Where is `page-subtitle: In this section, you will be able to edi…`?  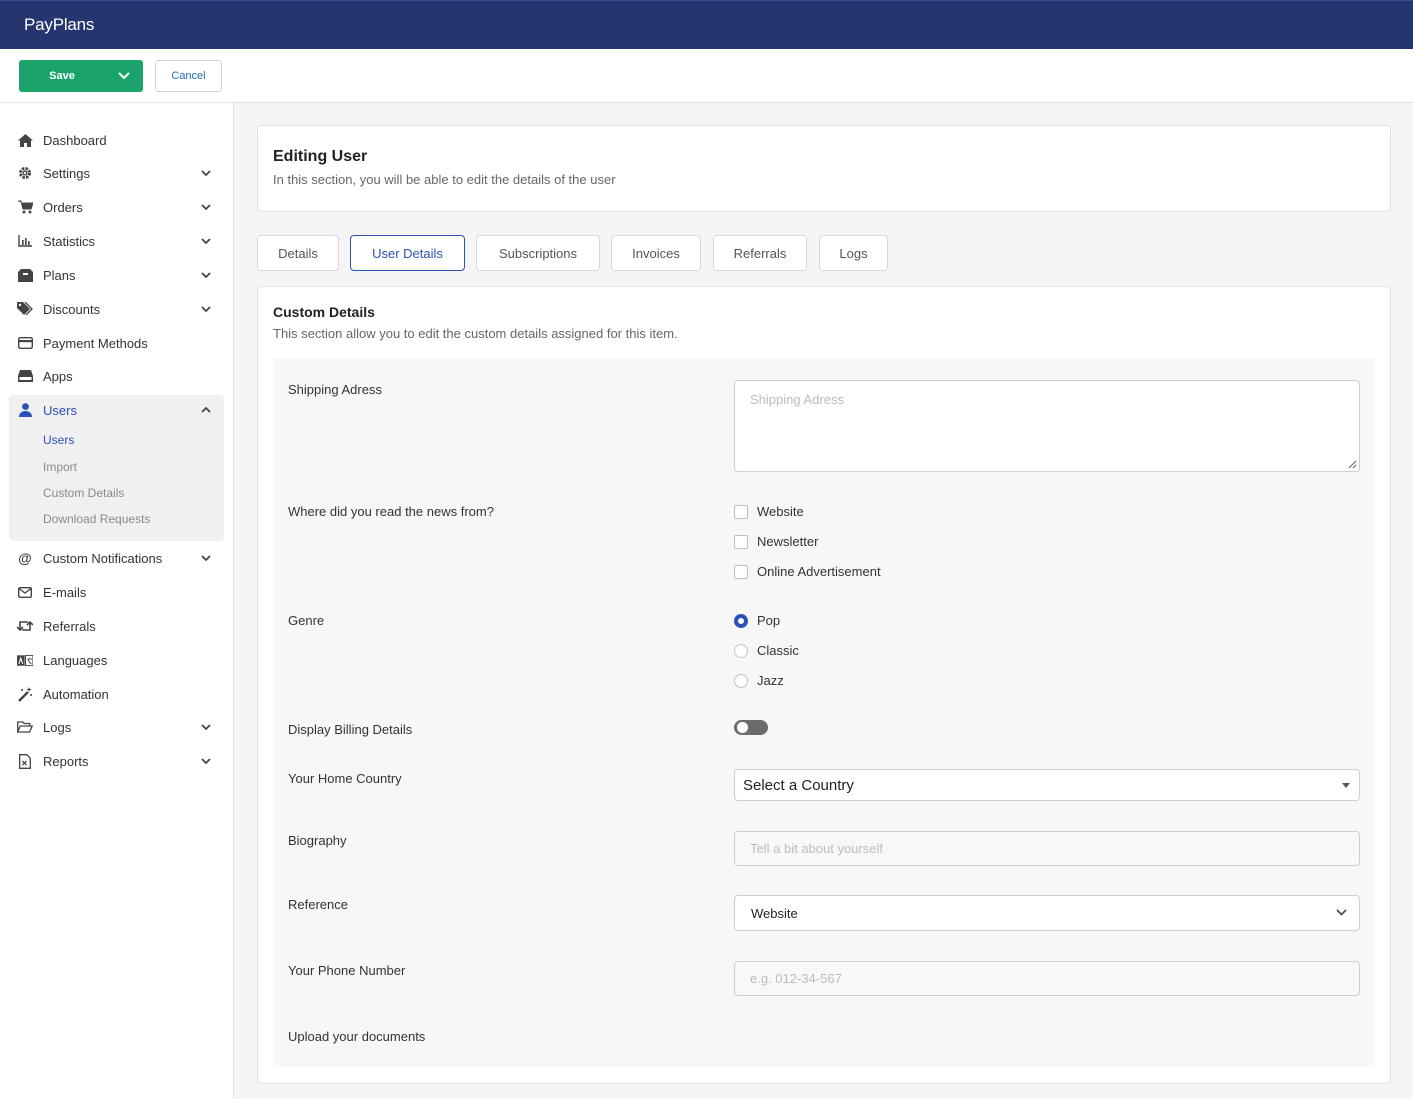 page-subtitle: In this section, you will be able to edi… is located at coordinates (444, 179).